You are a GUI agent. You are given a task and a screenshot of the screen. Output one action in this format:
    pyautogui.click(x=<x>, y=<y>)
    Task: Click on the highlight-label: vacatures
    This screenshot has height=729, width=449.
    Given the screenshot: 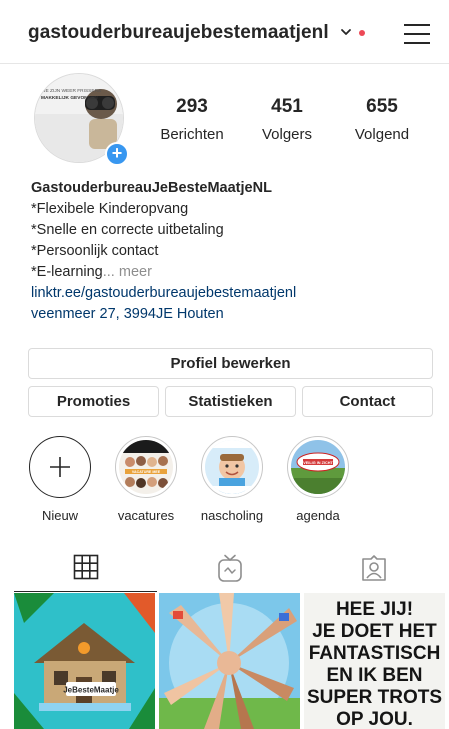 What is the action you would take?
    pyautogui.click(x=146, y=515)
    